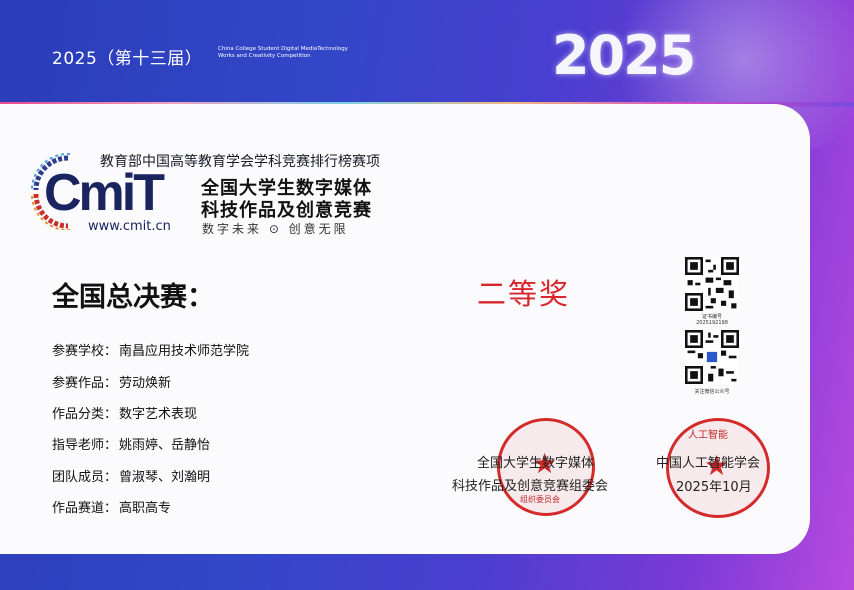  I want to click on header-session: 2025（第十三届）, so click(127, 59).